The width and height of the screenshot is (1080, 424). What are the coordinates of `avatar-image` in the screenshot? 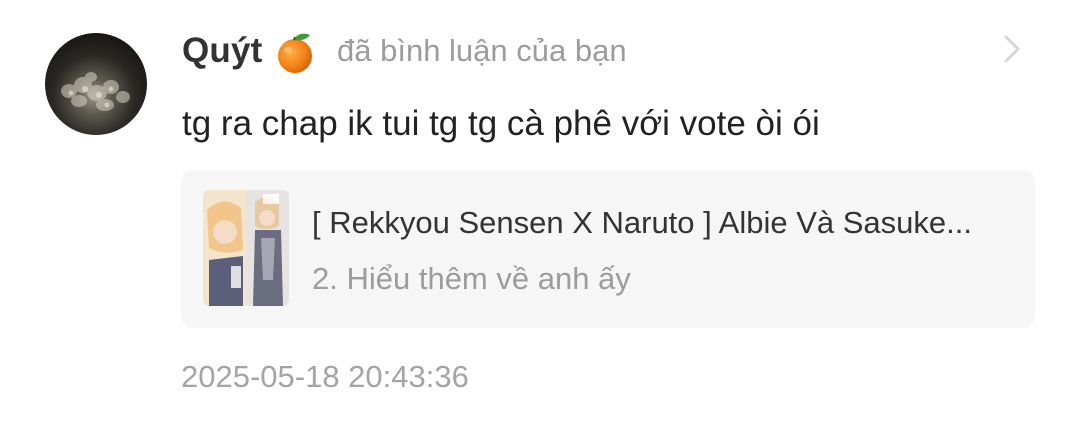 It's located at (95, 91).